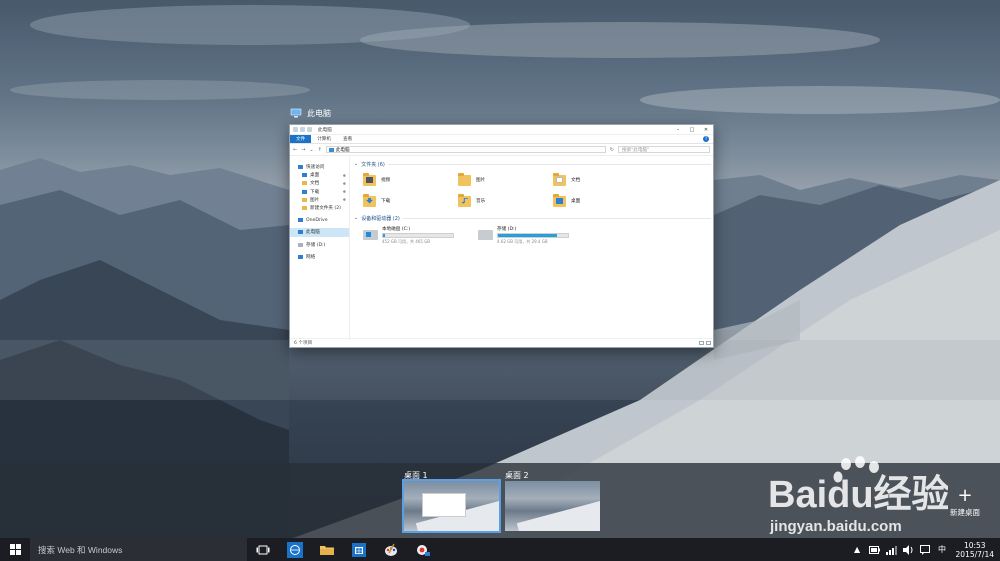  What do you see at coordinates (908, 549) in the screenshot?
I see `volume-icon` at bounding box center [908, 549].